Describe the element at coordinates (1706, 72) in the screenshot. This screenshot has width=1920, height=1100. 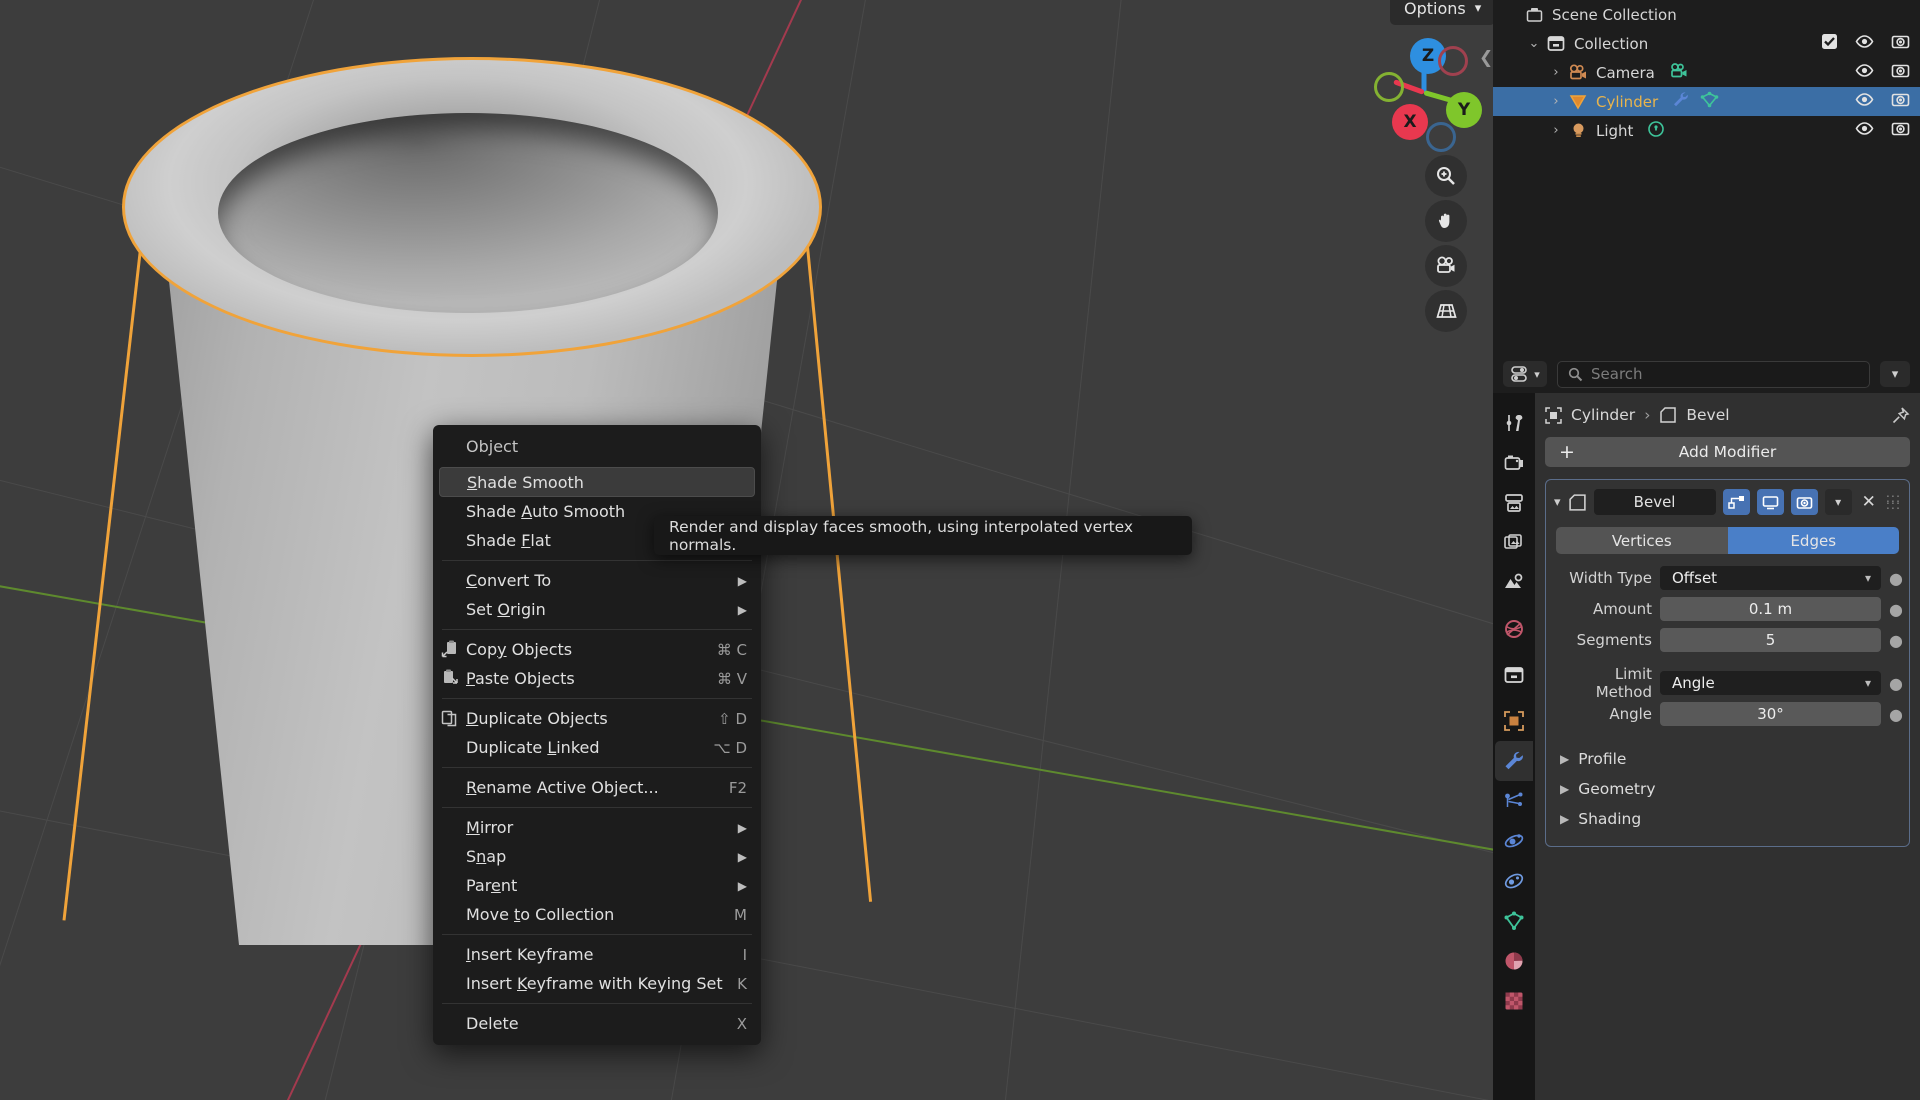
I see `outliner-row-camera: › Camera` at that location.